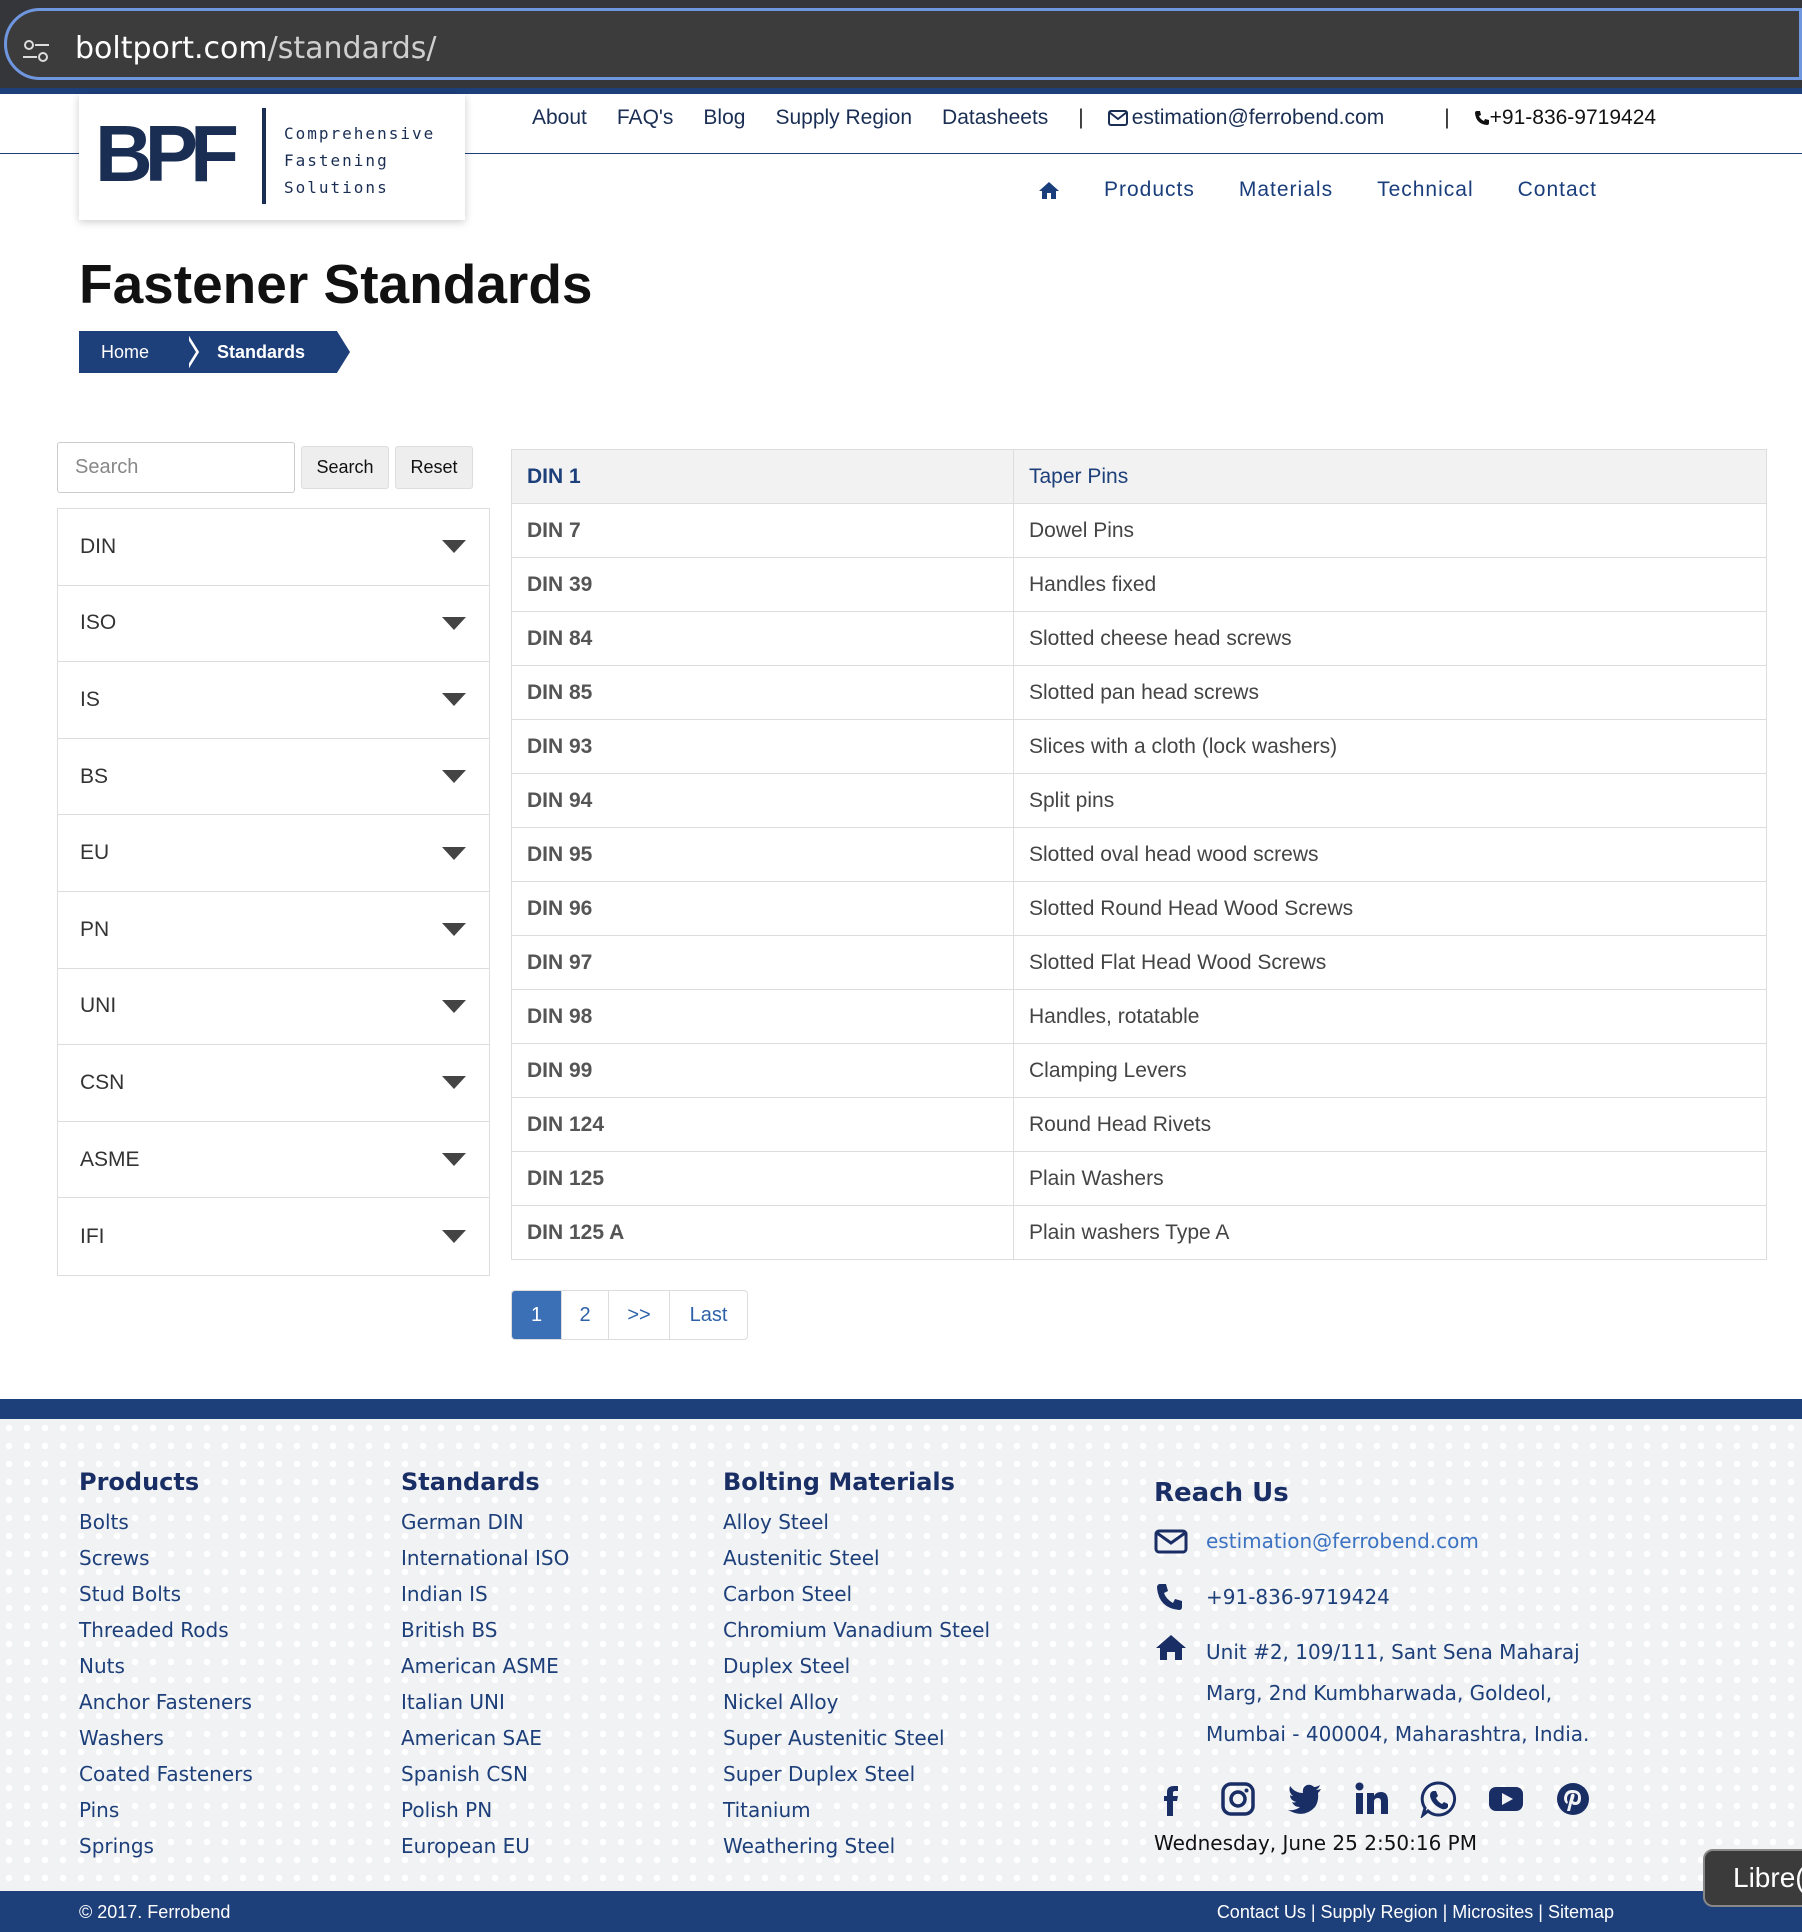 Image resolution: width=1802 pixels, height=1932 pixels. I want to click on youtube-icon, so click(1506, 1799).